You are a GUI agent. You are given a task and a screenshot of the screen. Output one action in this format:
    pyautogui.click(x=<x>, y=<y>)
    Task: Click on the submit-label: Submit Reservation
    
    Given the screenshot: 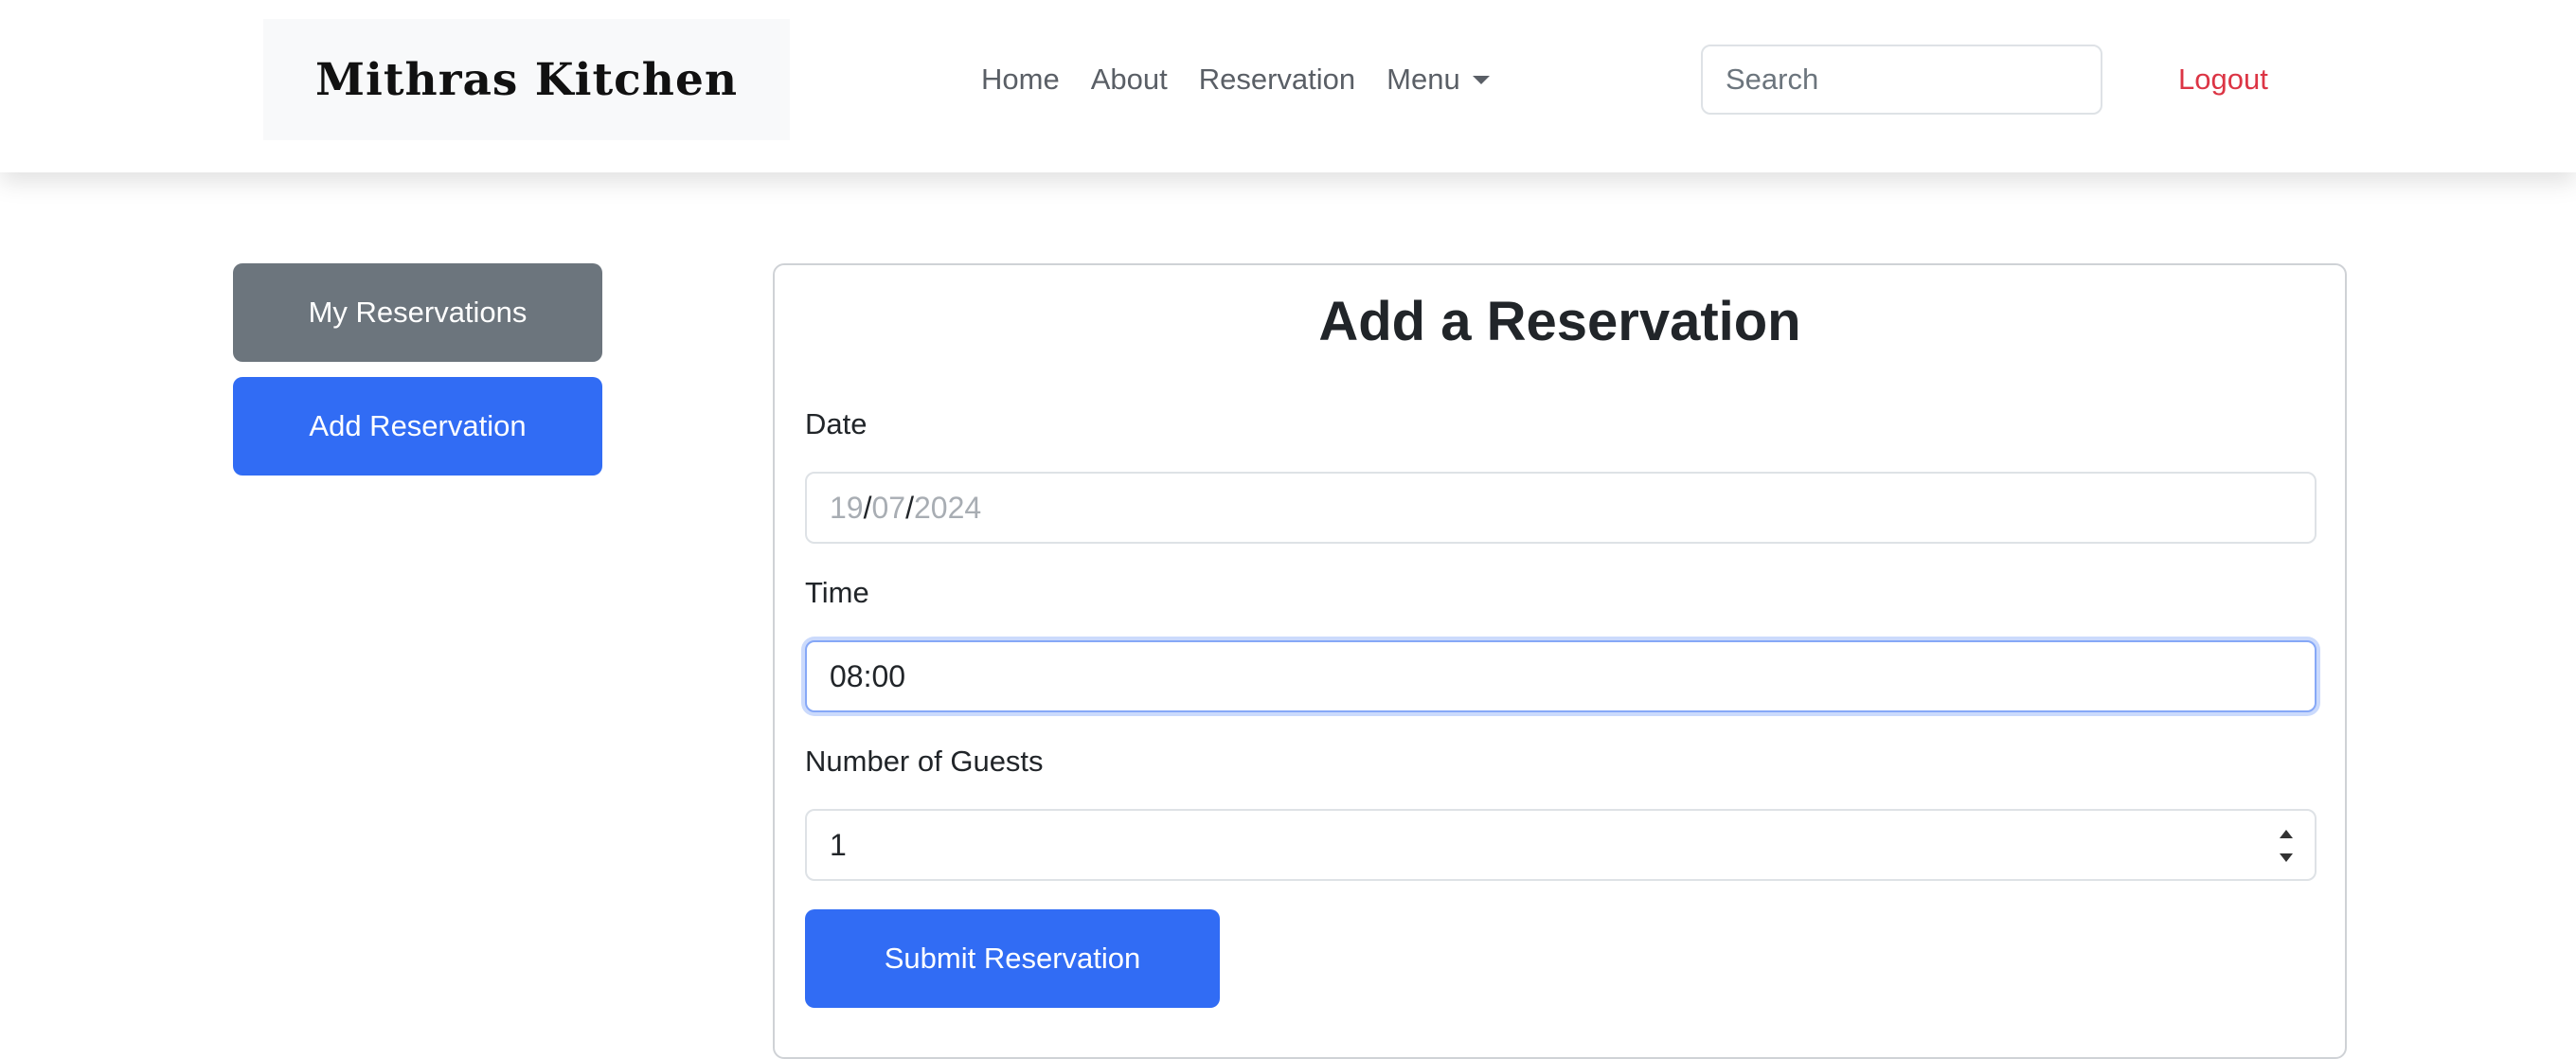 What is the action you would take?
    pyautogui.click(x=1012, y=958)
    